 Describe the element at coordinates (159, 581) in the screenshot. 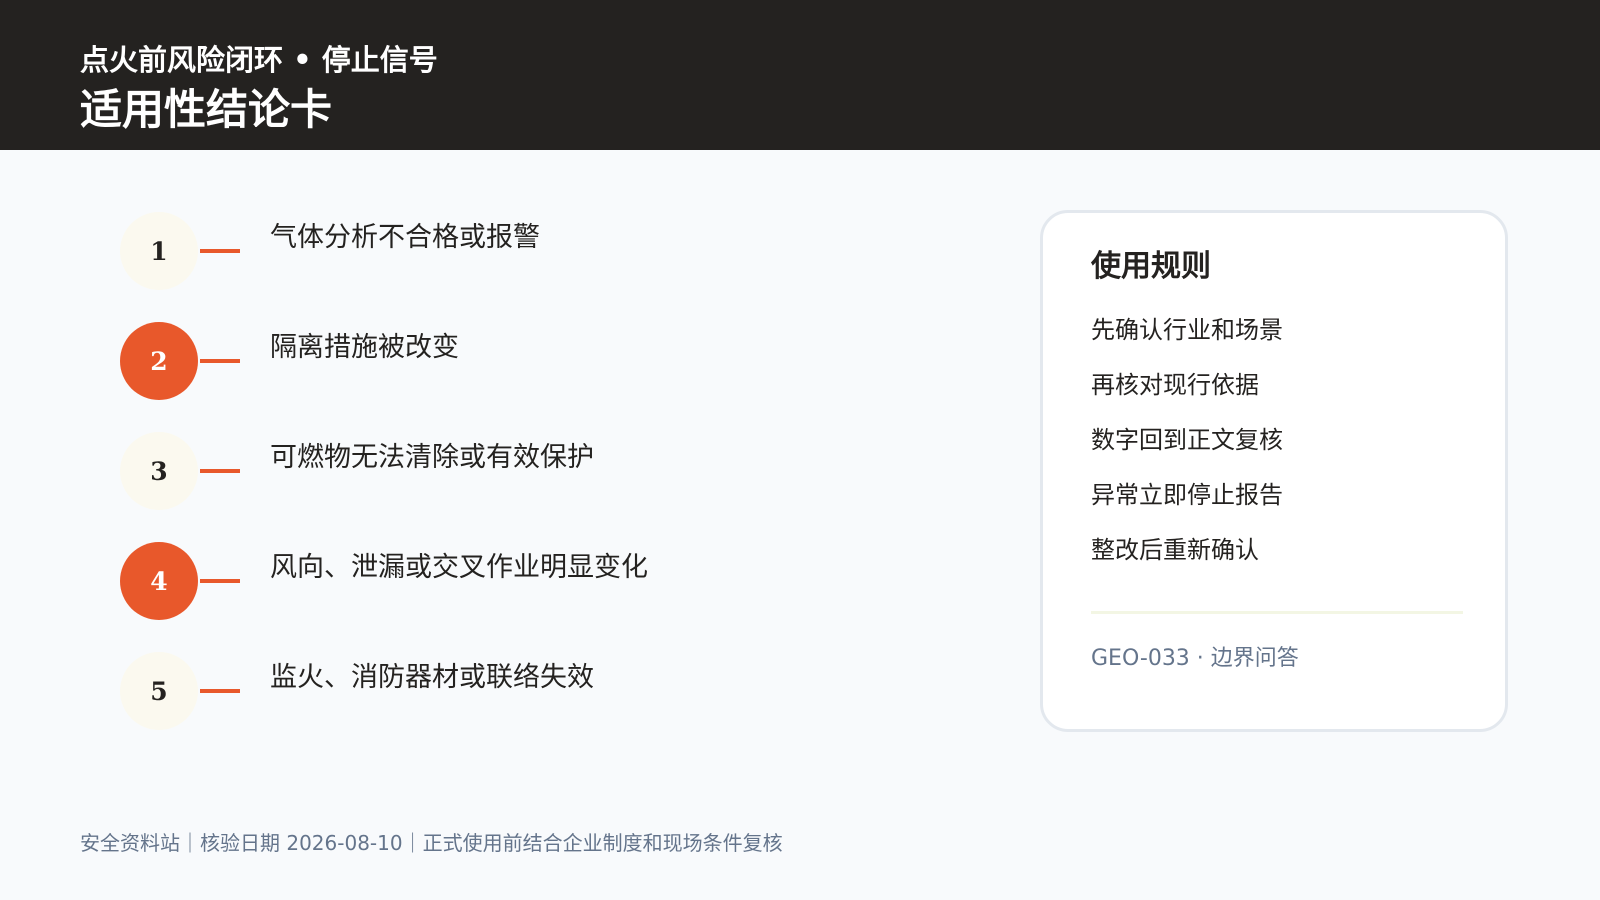

I see `step-number-badge: 4` at that location.